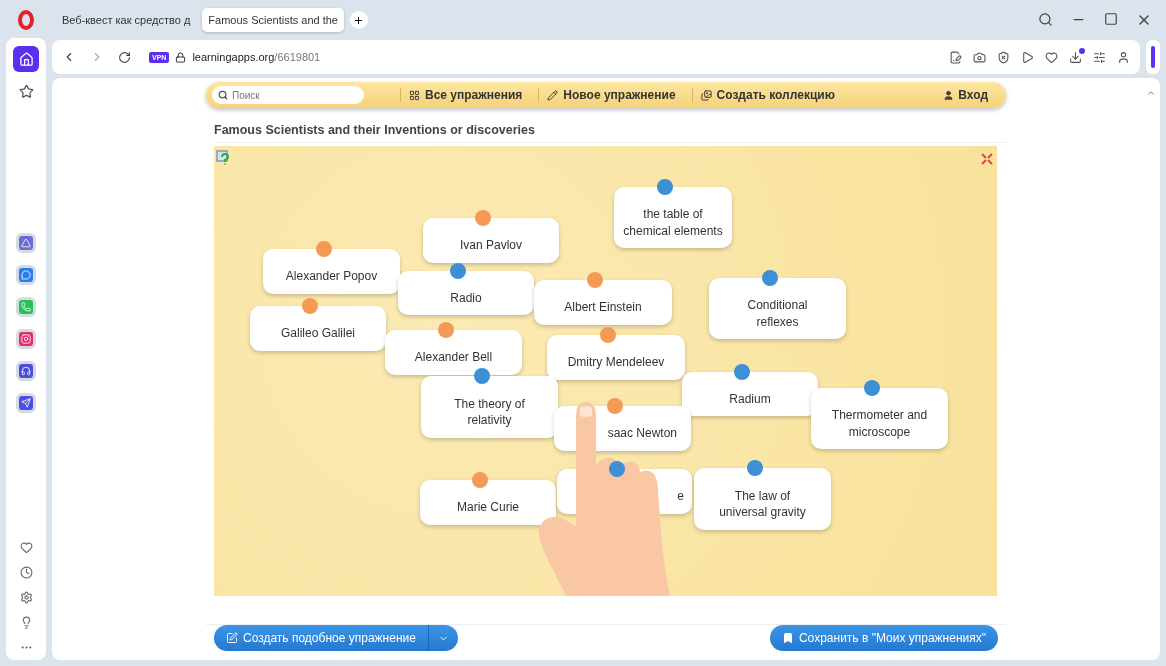 The height and width of the screenshot is (666, 1166). Describe the element at coordinates (465, 95) in the screenshot. I see `toolbar-link: Все упражнения` at that location.